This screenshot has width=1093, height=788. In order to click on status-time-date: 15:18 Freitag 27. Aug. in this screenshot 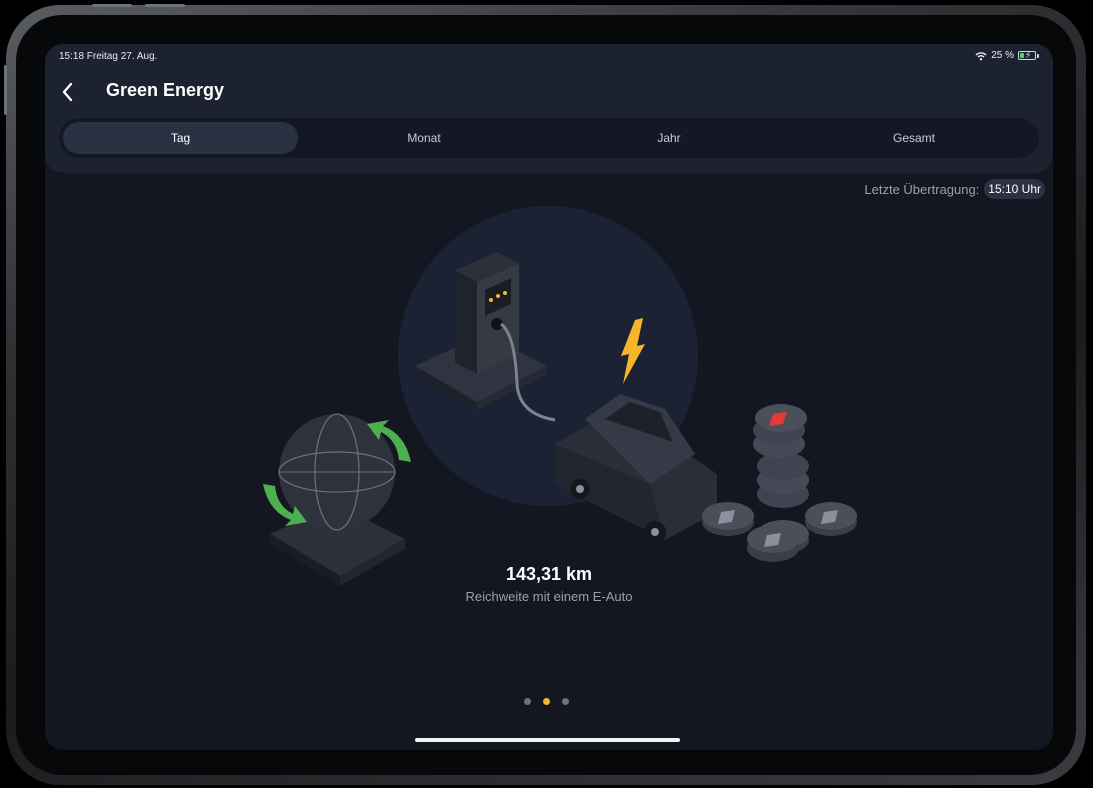, I will do `click(108, 56)`.